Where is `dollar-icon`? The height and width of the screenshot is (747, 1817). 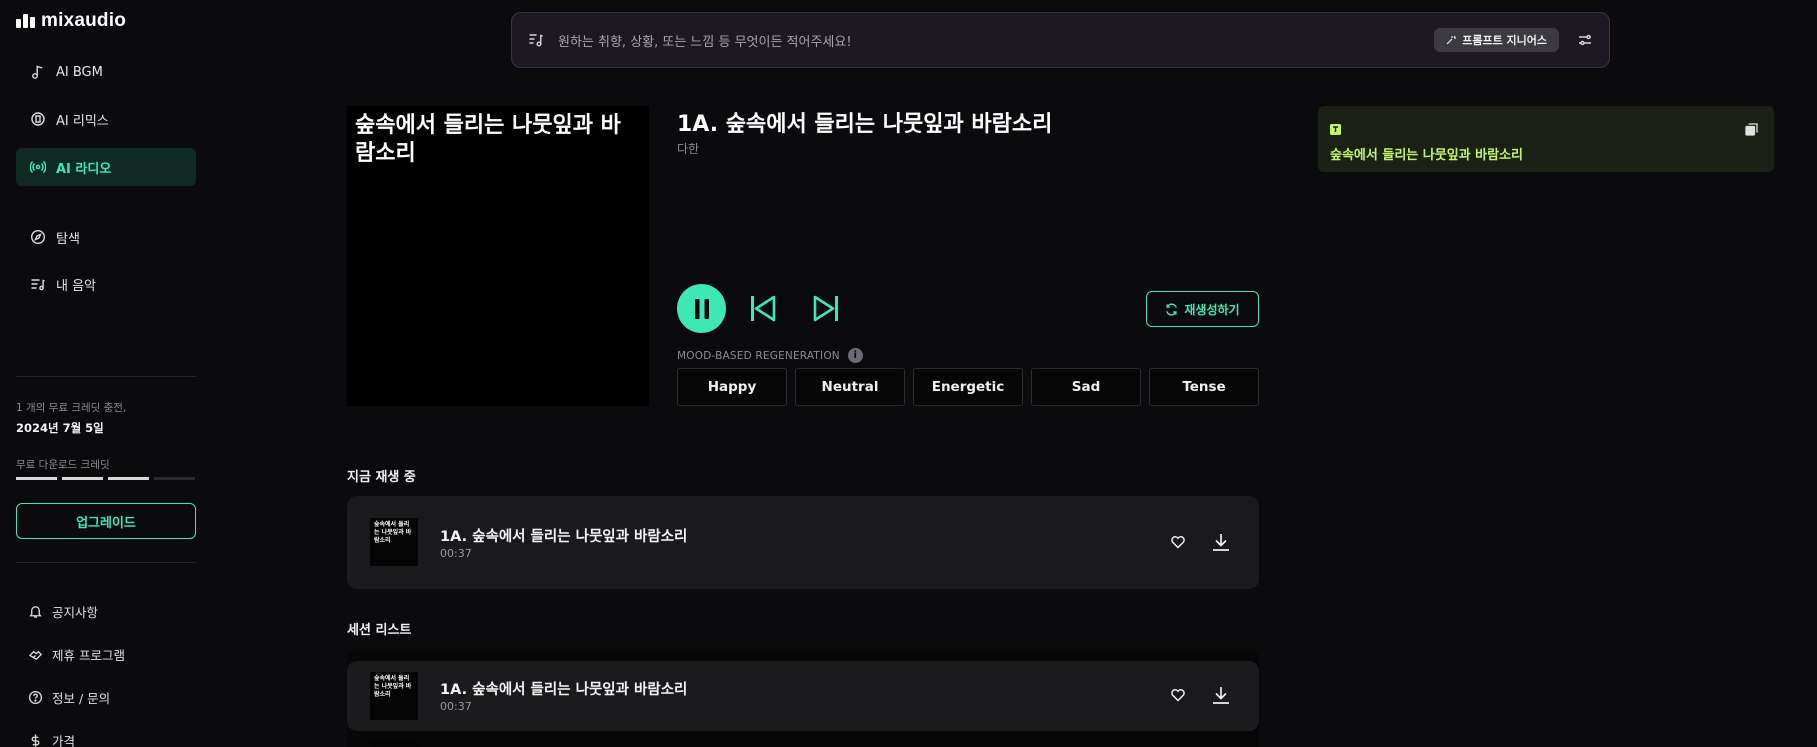 dollar-icon is located at coordinates (35, 740).